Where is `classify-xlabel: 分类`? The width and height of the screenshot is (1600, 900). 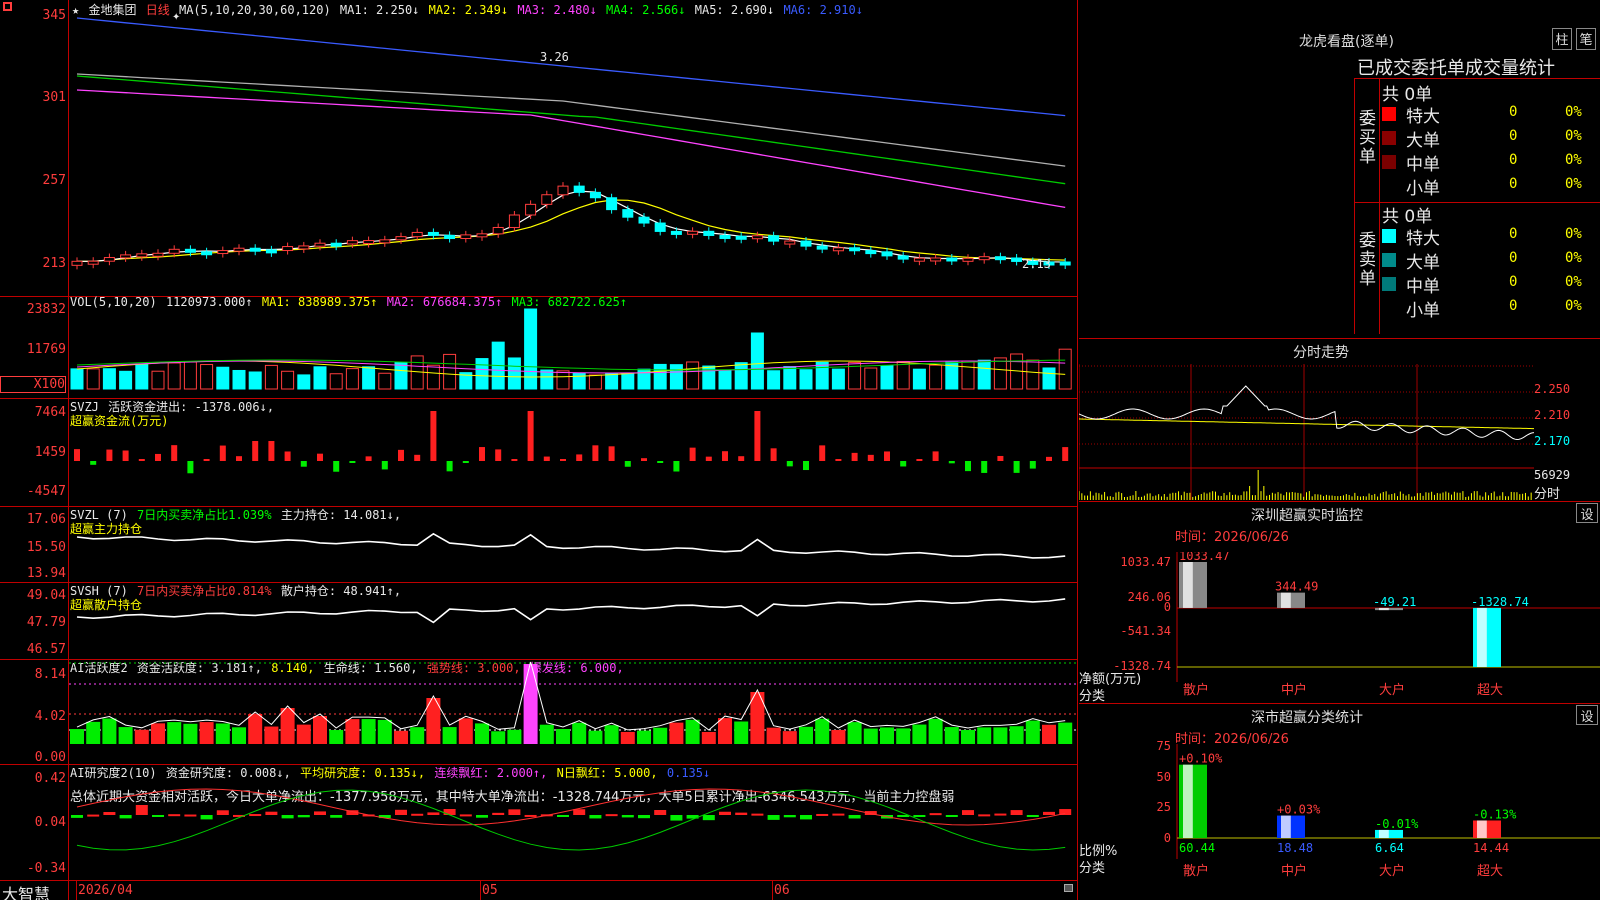 classify-xlabel: 分类 is located at coordinates (1092, 868).